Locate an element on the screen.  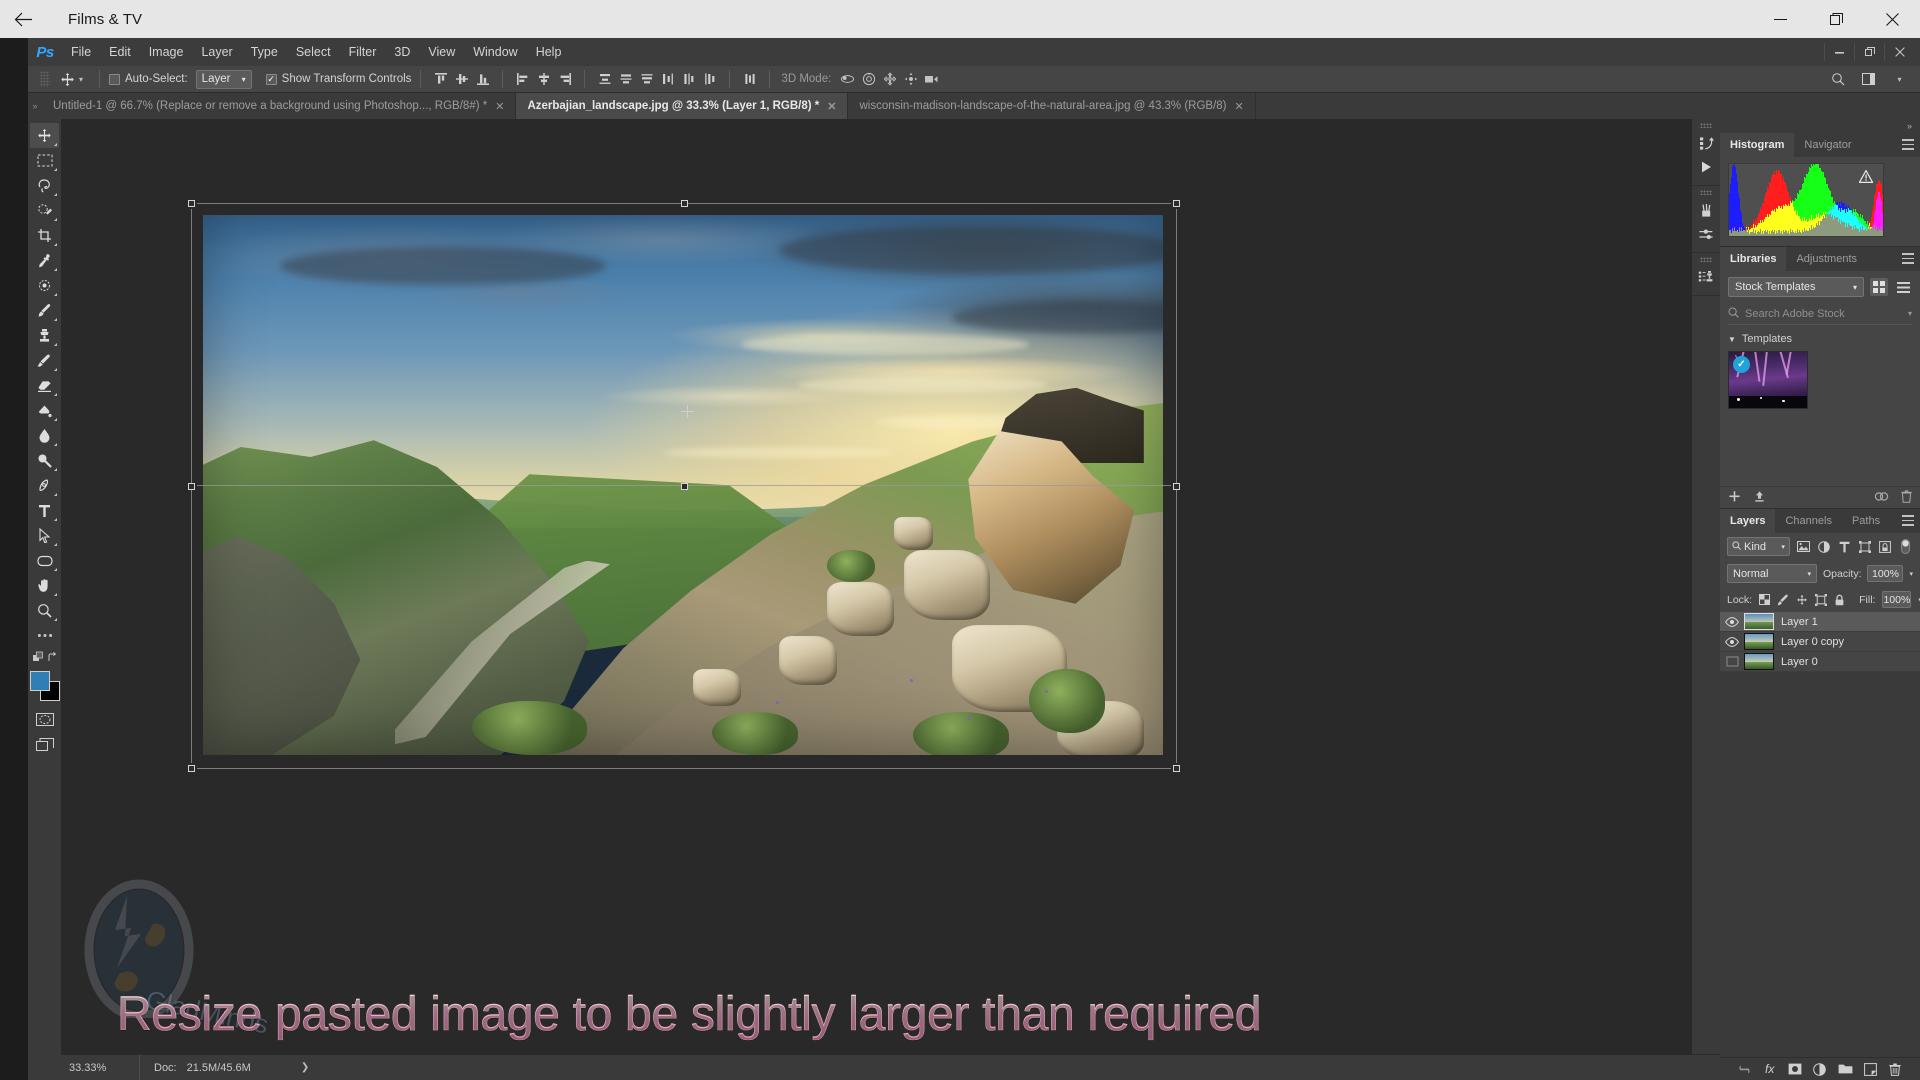
distribute-top-edges-button is located at coordinates (604, 79).